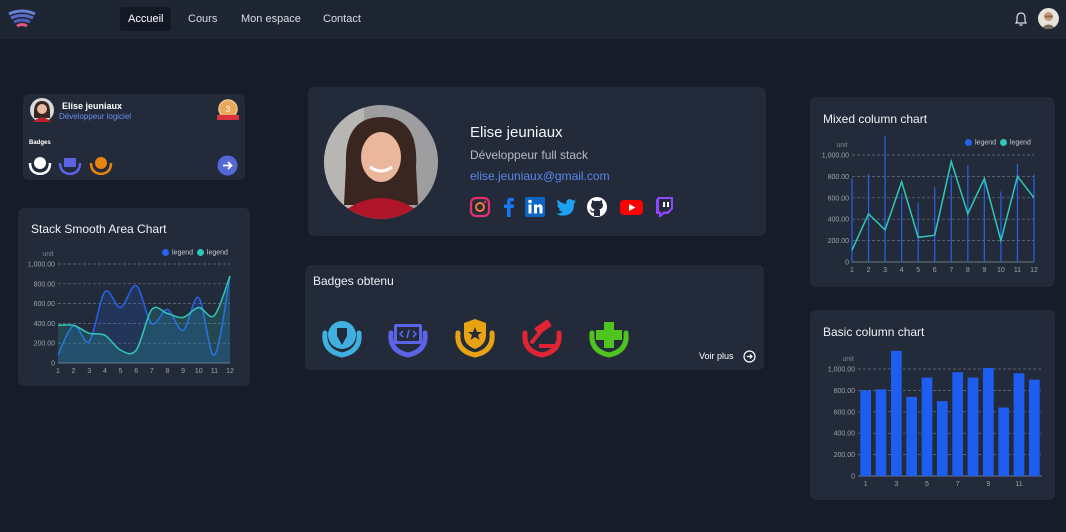 The height and width of the screenshot is (532, 1066). I want to click on badges-title: Badges obtenu, so click(353, 281).